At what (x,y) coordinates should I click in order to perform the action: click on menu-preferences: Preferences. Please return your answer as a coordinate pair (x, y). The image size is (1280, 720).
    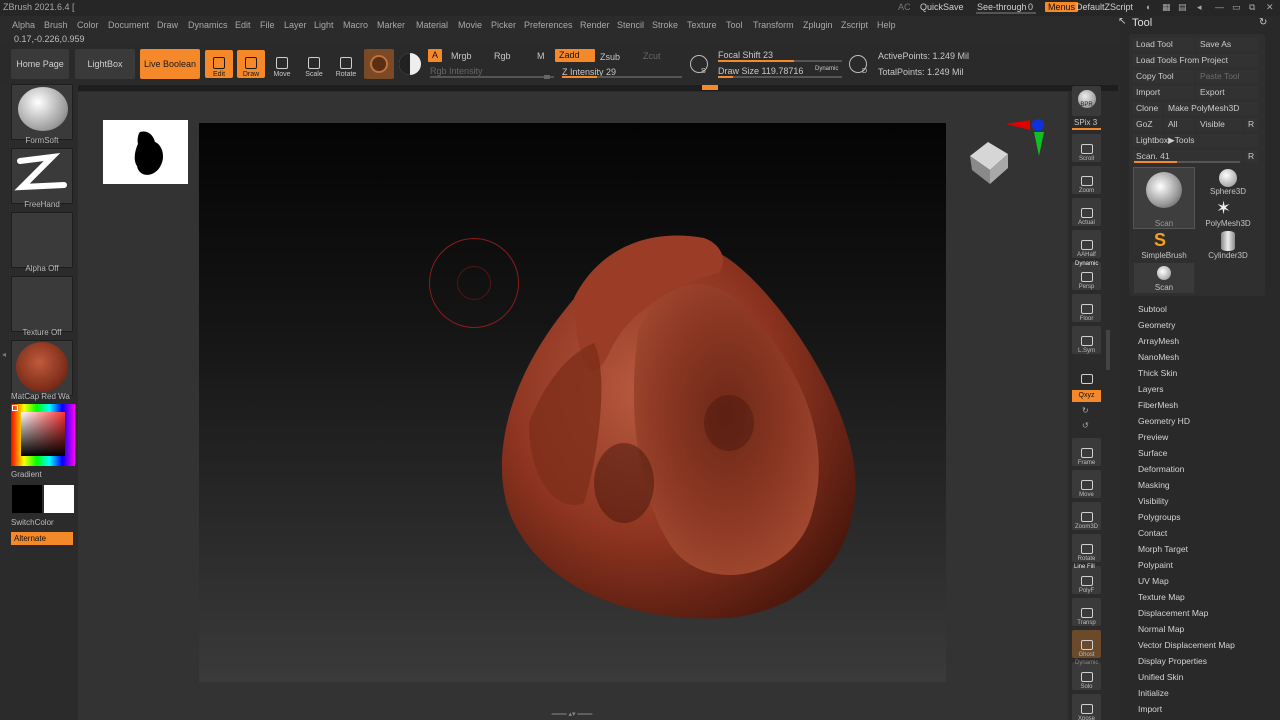
    Looking at the image, I should click on (548, 25).